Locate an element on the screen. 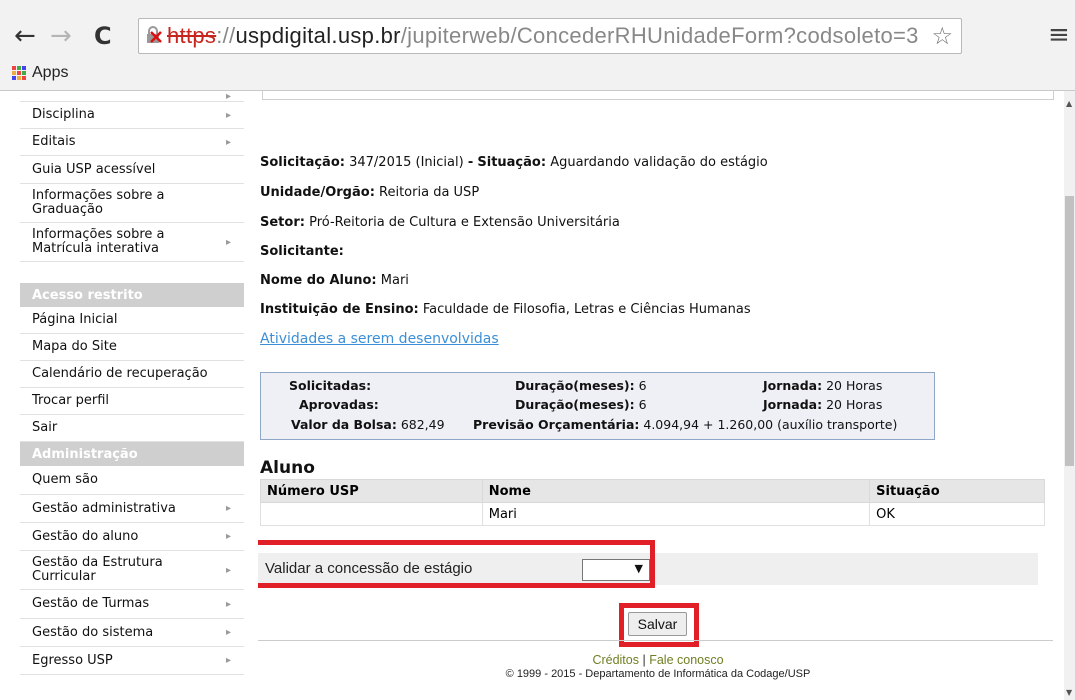 The image size is (1075, 700). column-header-numero-usp: Número USP is located at coordinates (371, 491).